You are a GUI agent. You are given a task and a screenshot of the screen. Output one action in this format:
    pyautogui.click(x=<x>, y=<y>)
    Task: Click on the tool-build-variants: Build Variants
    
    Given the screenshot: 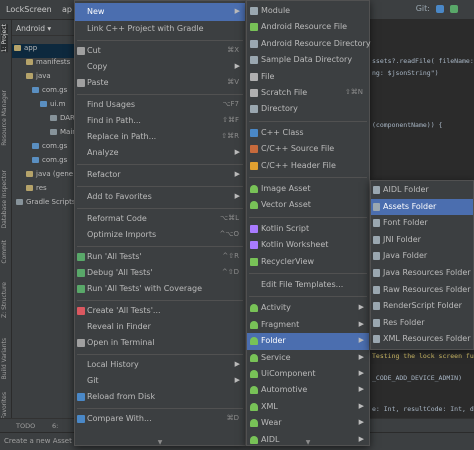 What is the action you would take?
    pyautogui.click(x=4, y=358)
    